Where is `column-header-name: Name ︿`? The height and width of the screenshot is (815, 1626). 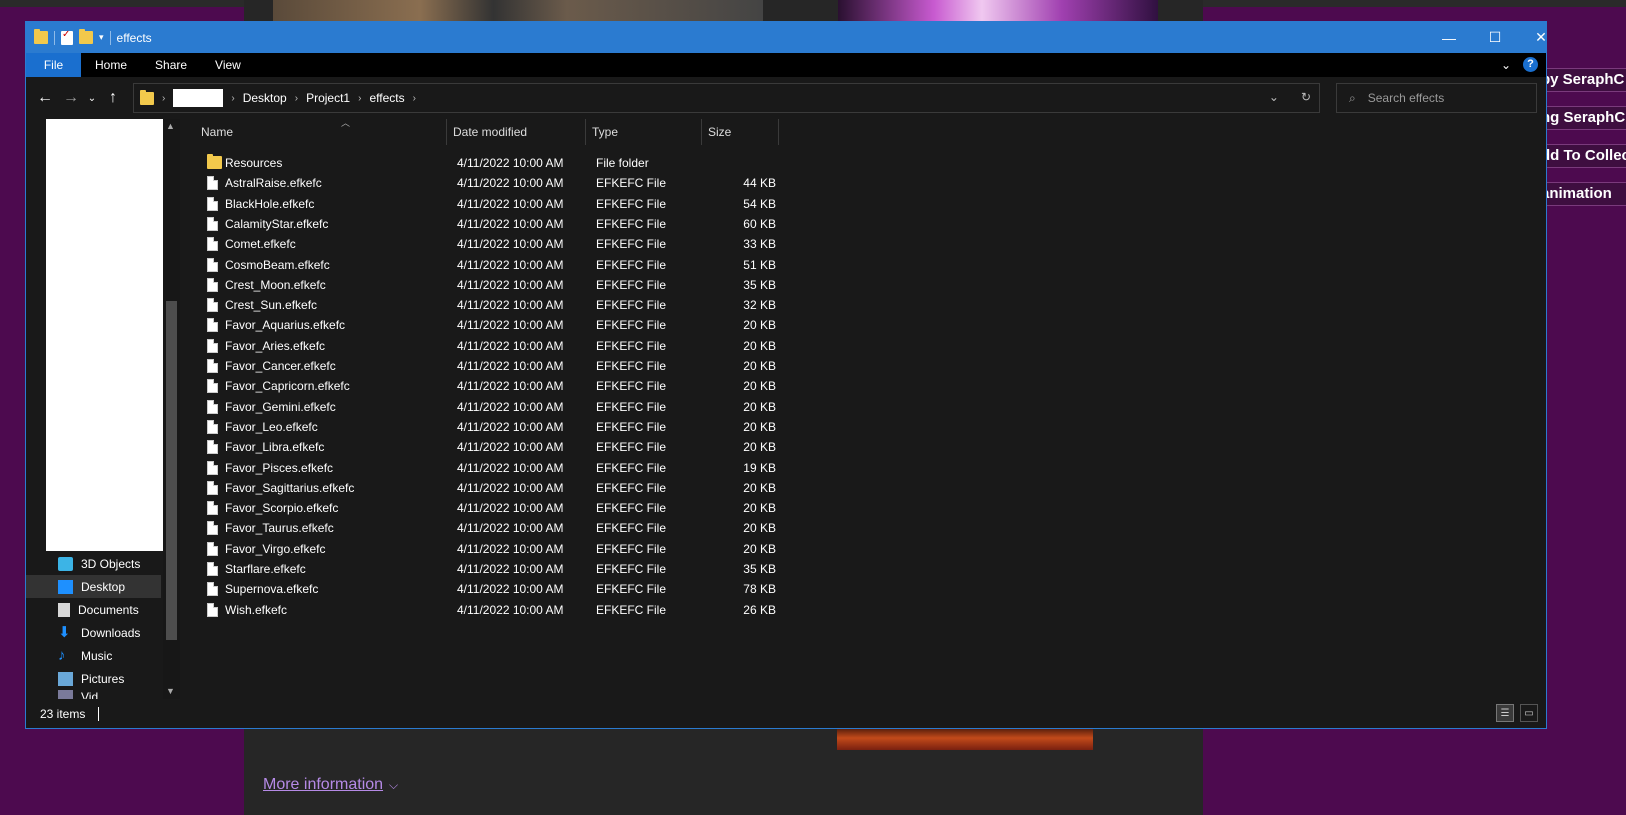 column-header-name: Name ︿ is located at coordinates (323, 131).